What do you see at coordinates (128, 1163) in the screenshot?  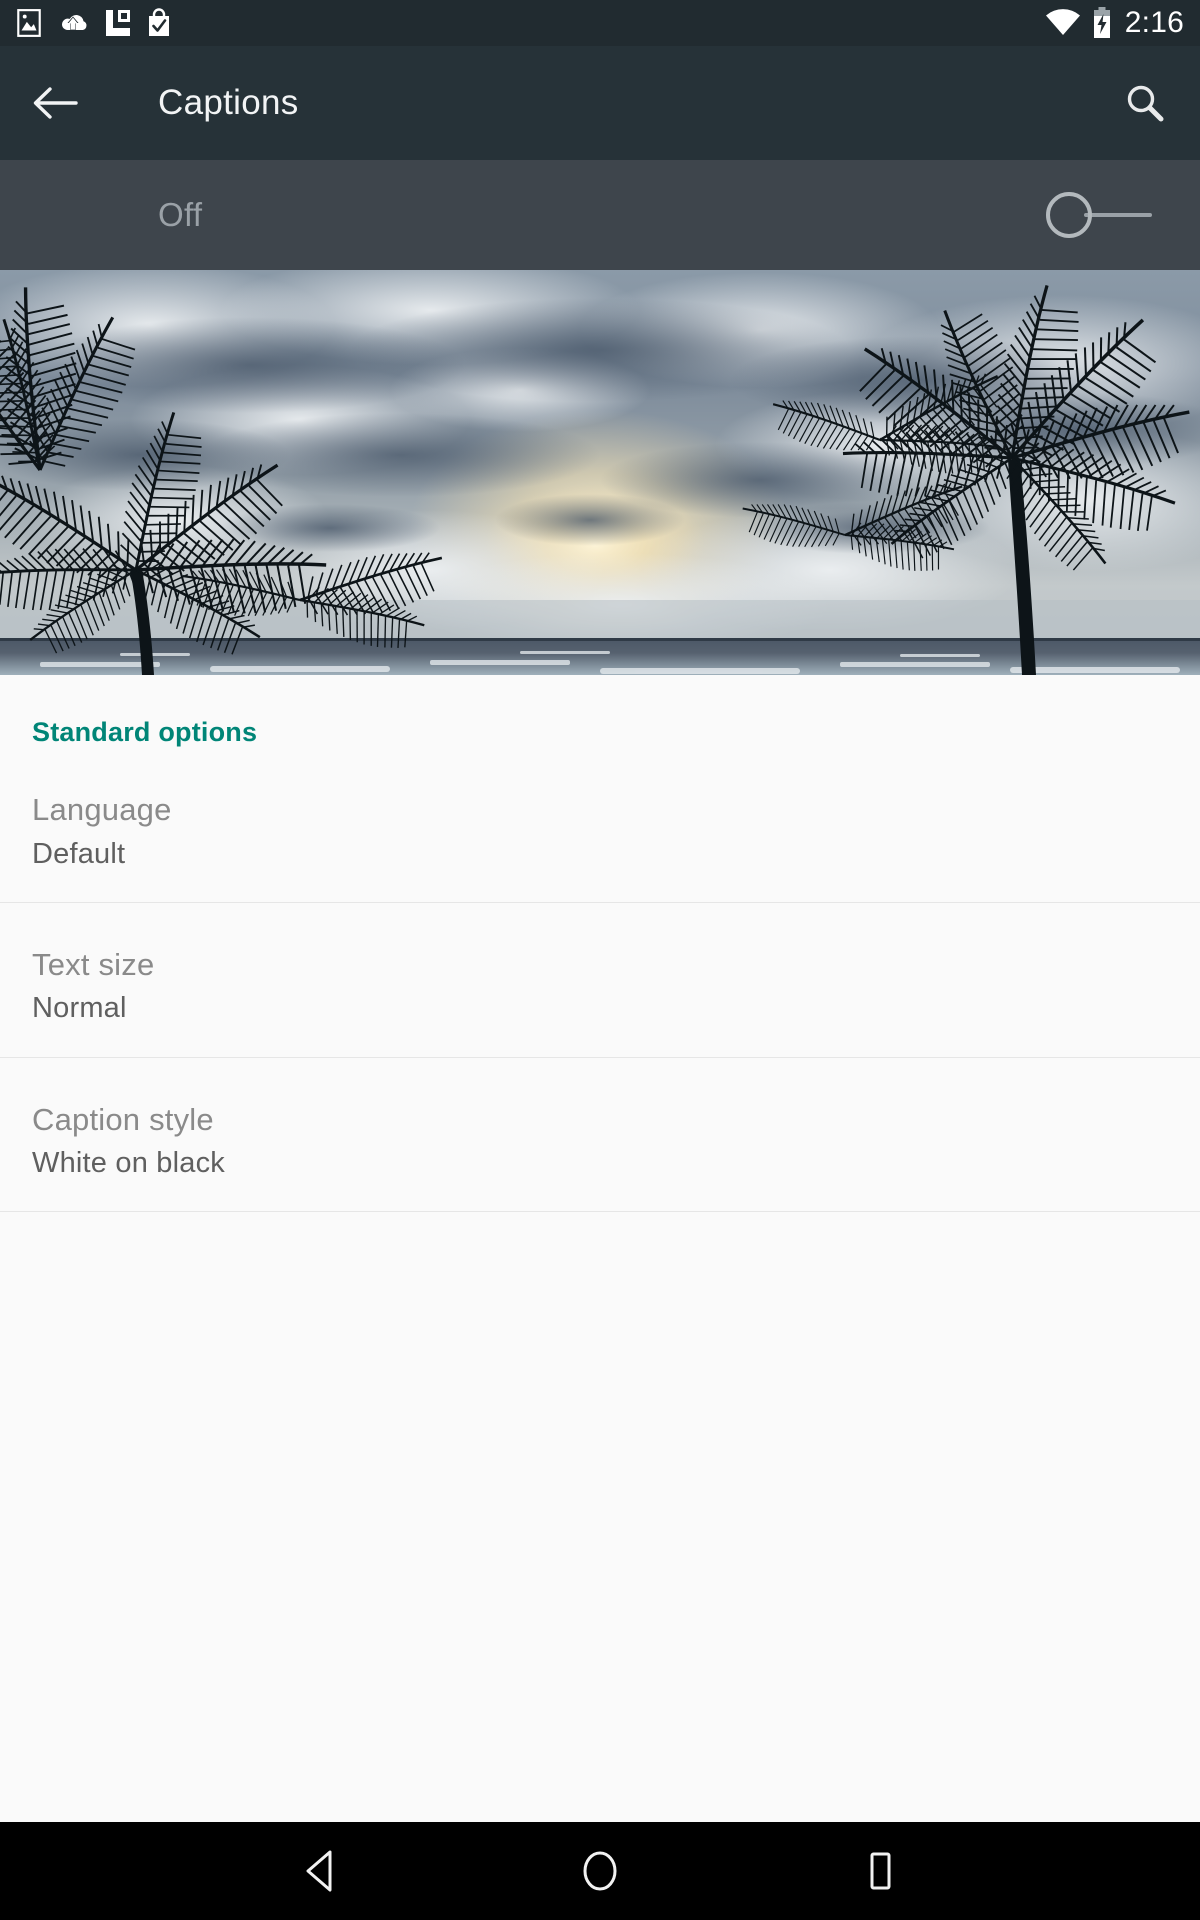 I see `list-item-value: White on black` at bounding box center [128, 1163].